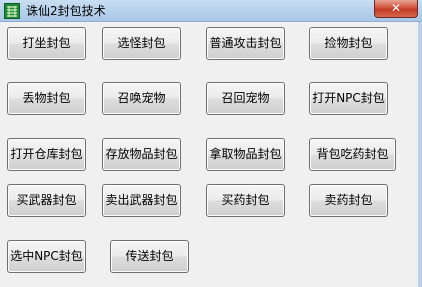 The image size is (422, 287). I want to click on sell-potion-packet-button: 卖药封包, so click(348, 200).